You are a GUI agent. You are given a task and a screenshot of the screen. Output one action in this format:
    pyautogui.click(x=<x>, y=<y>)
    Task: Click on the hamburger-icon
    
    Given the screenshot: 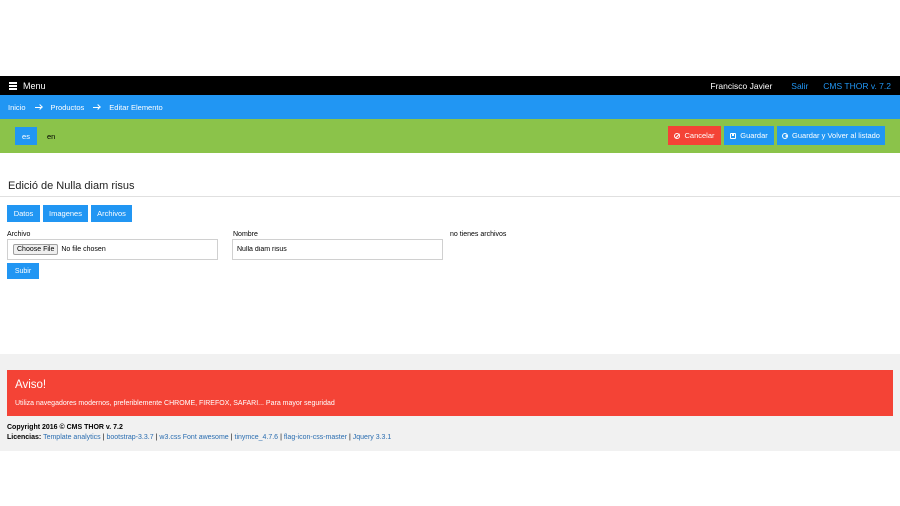 What is the action you would take?
    pyautogui.click(x=13, y=86)
    